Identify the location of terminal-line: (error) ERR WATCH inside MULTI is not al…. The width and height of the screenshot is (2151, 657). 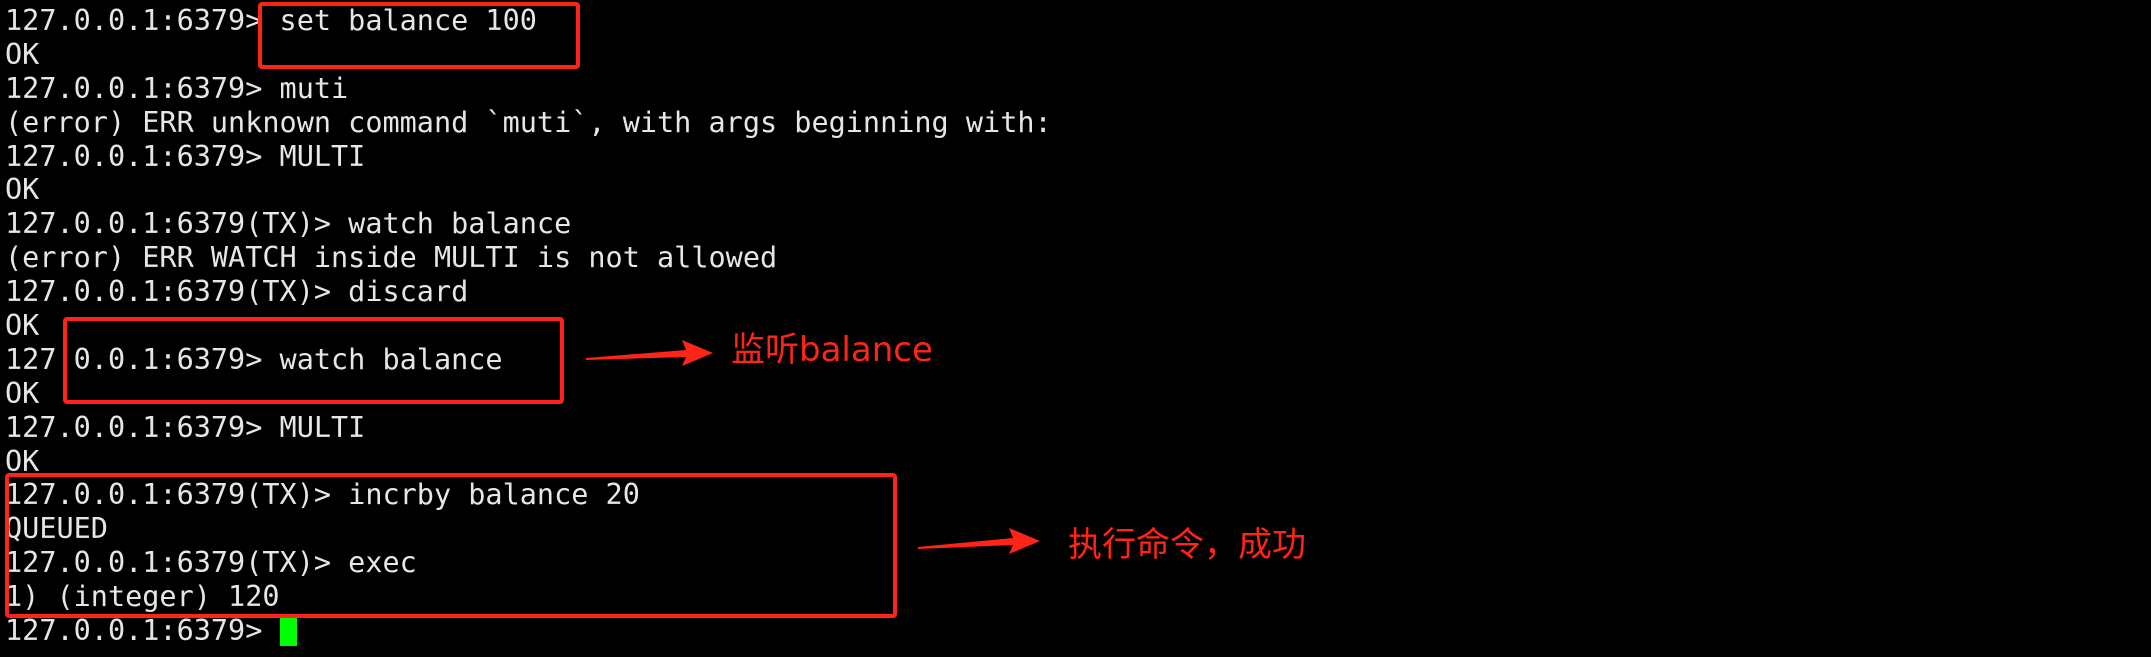
(391, 258).